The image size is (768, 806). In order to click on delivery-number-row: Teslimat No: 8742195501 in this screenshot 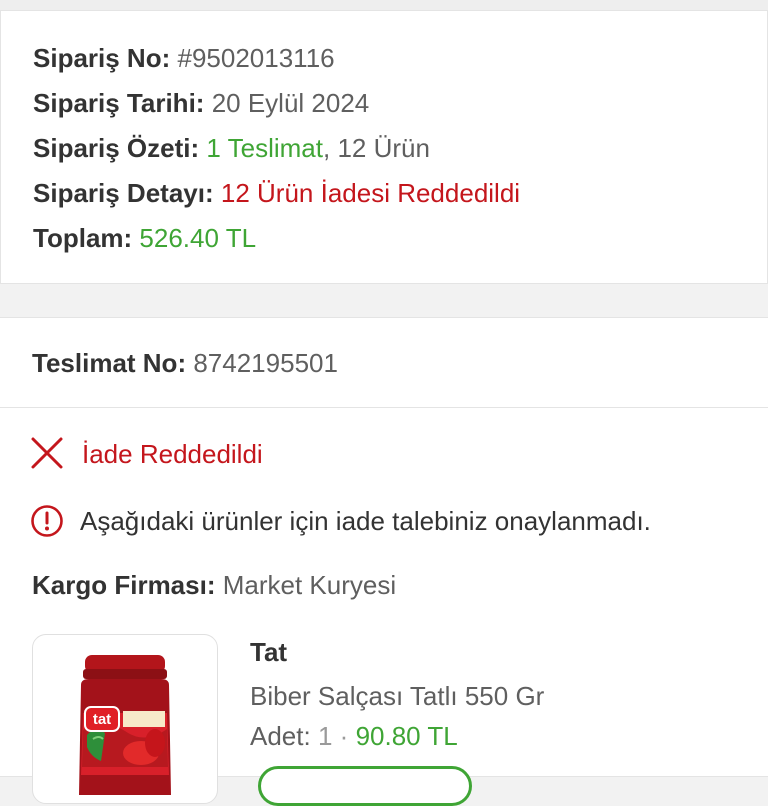, I will do `click(185, 363)`.